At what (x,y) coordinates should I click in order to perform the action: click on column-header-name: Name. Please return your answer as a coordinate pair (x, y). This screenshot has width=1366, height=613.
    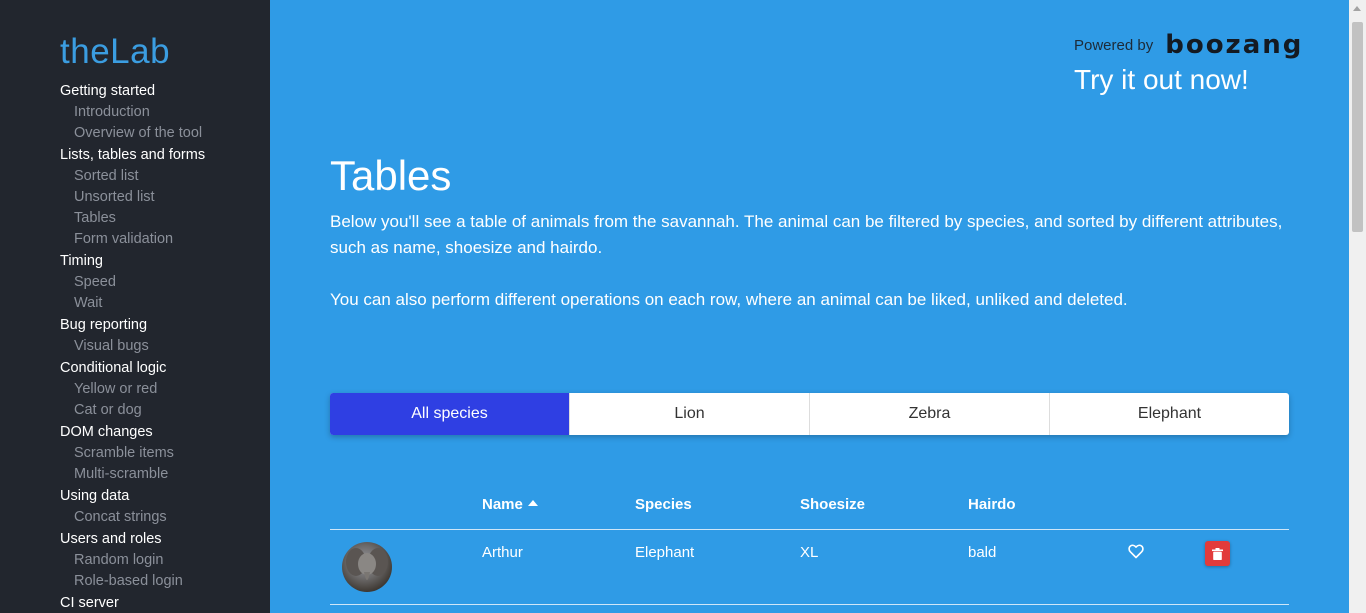
    Looking at the image, I should click on (510, 504).